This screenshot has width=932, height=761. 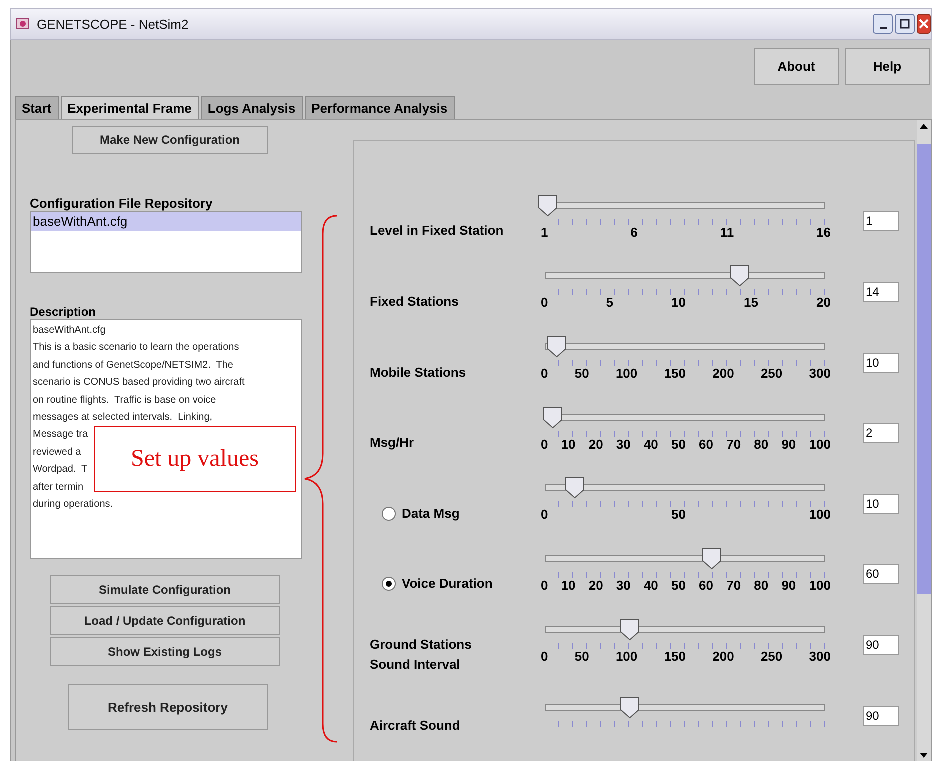 What do you see at coordinates (883, 24) in the screenshot?
I see `minimize-button` at bounding box center [883, 24].